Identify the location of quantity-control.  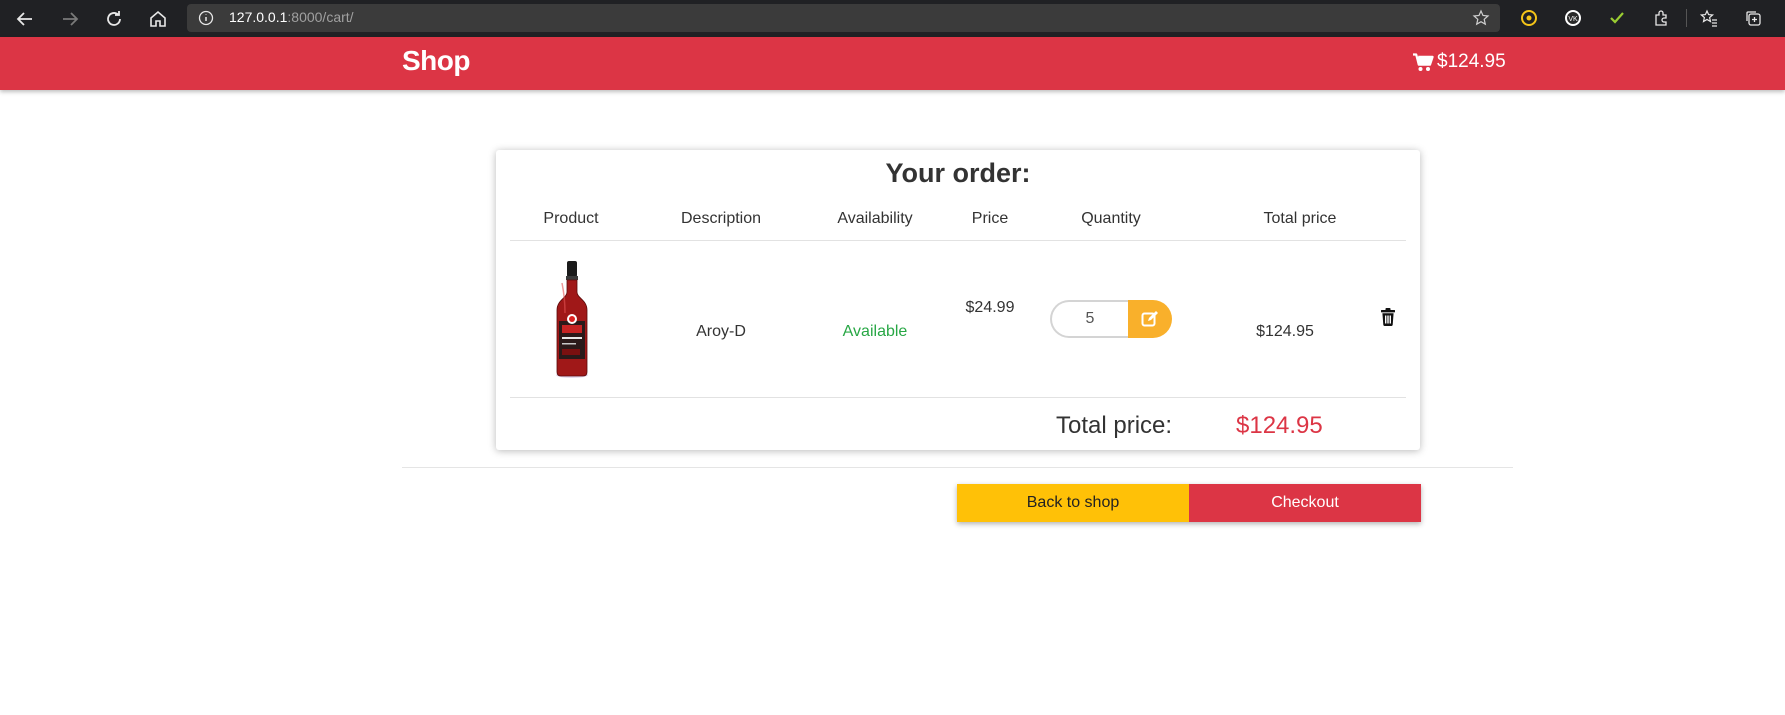
(1112, 319).